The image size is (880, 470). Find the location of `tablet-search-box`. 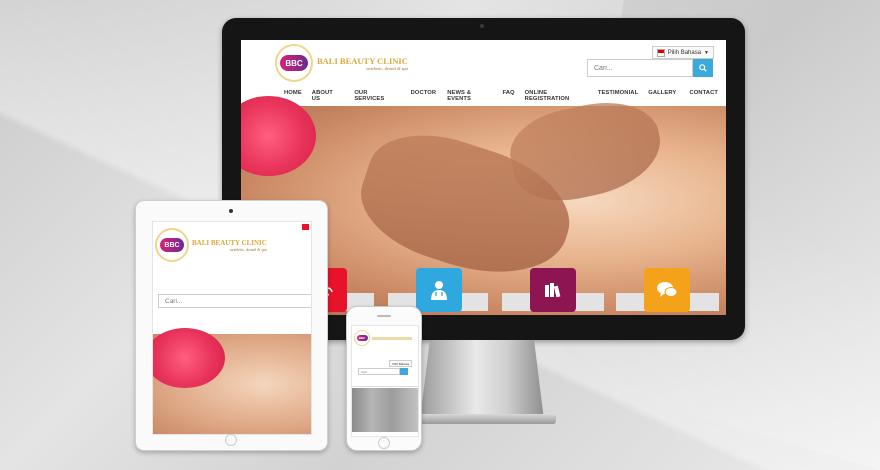

tablet-search-box is located at coordinates (234, 301).